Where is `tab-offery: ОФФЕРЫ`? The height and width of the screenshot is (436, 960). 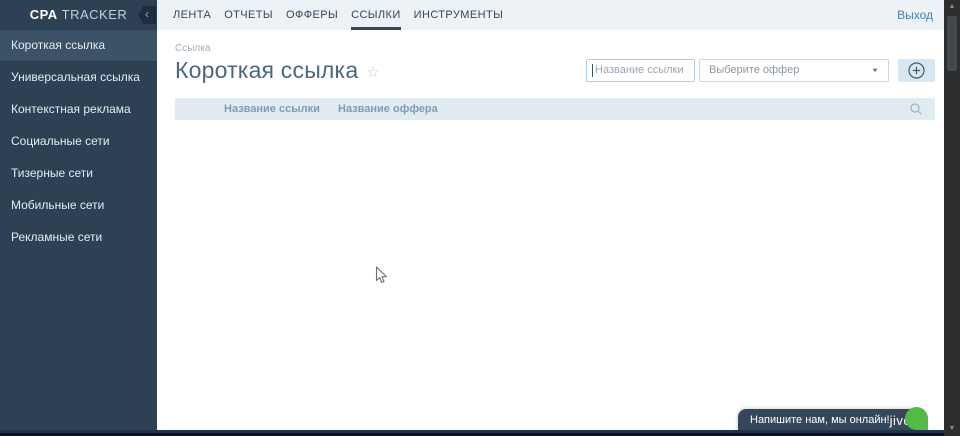
tab-offery: ОФФЕРЫ is located at coordinates (312, 15).